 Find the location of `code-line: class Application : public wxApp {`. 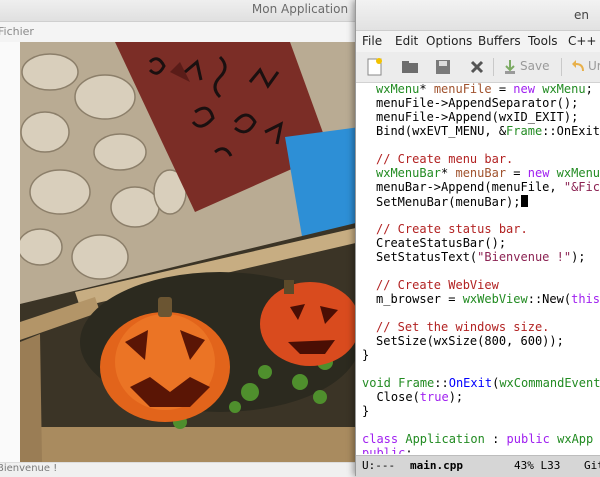

code-line: class Application : public wxApp { is located at coordinates (478, 439).